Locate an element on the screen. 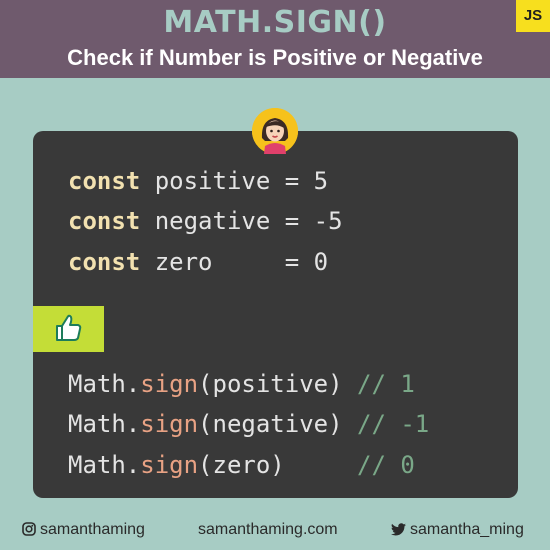  footer-website-link: samanthaming.com is located at coordinates (268, 530).